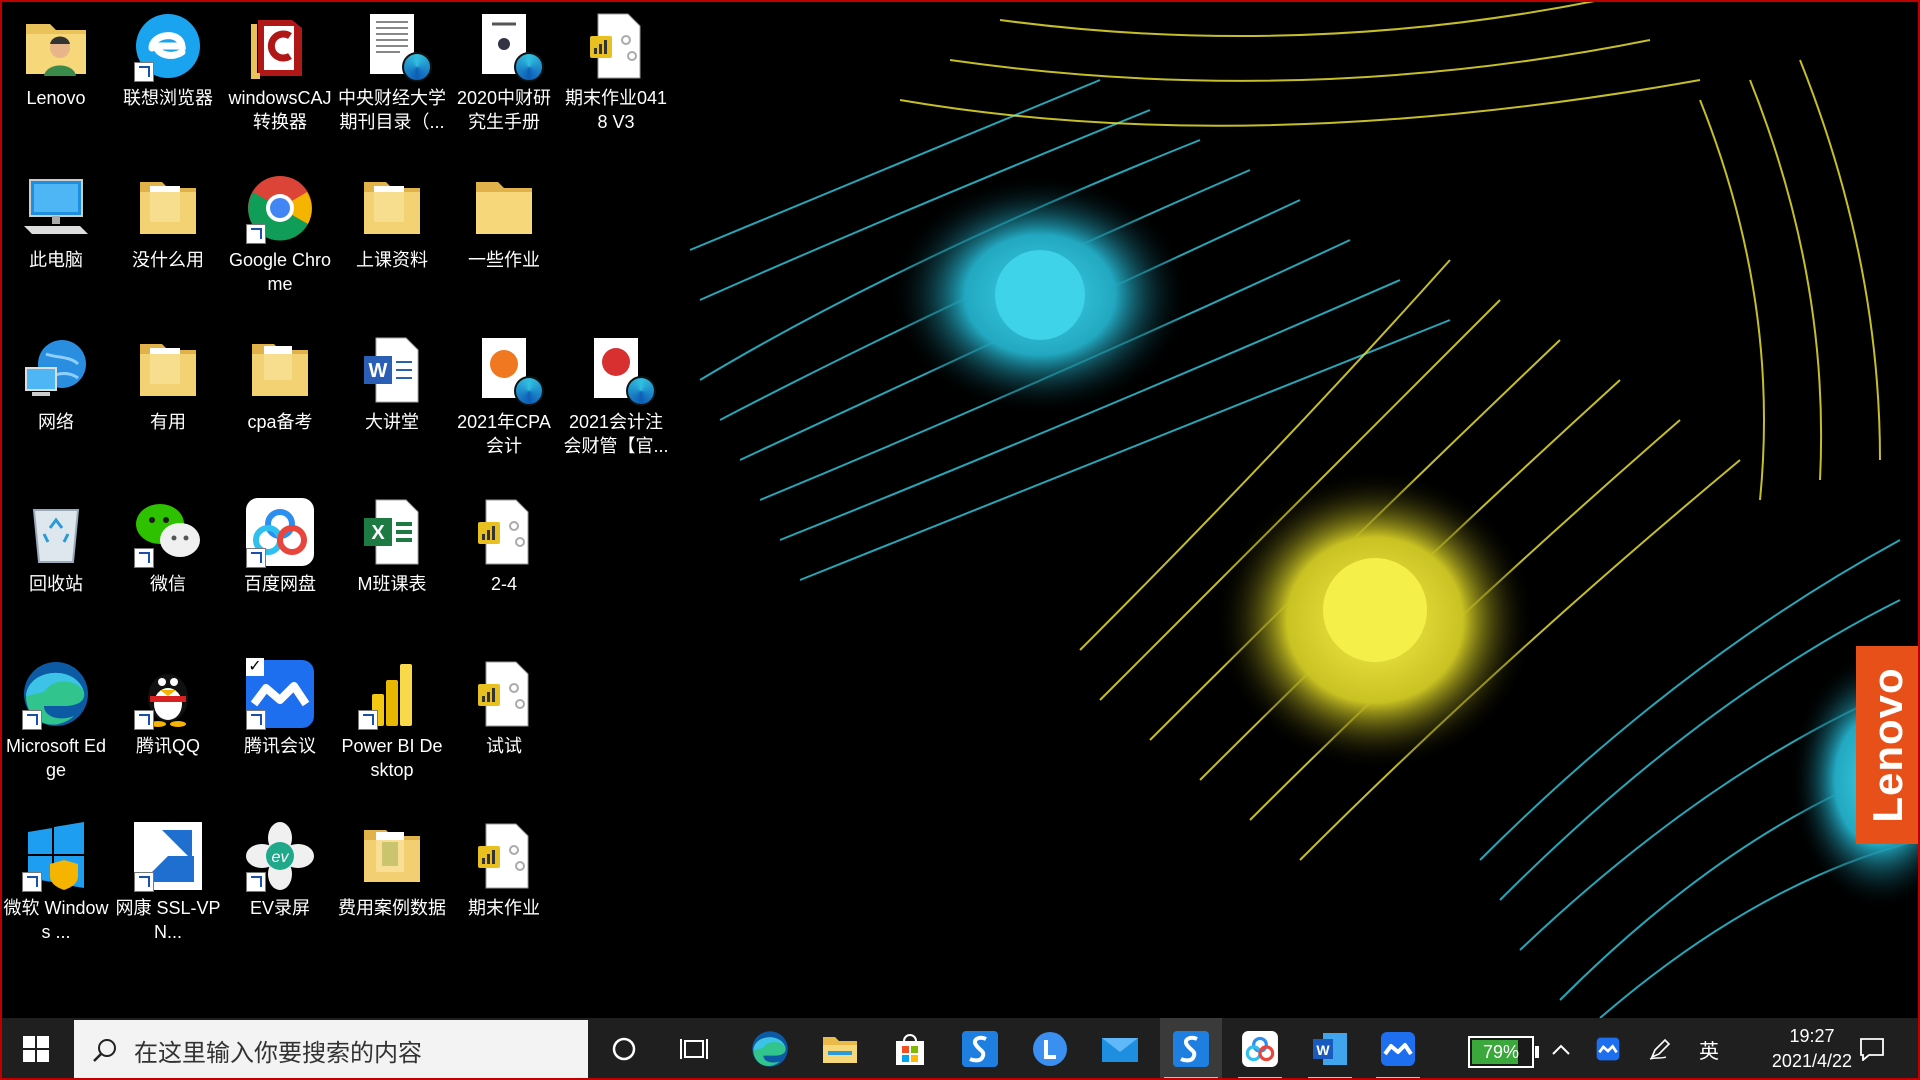 The height and width of the screenshot is (1080, 1920). Describe the element at coordinates (616, 110) in the screenshot. I see `desktop-icon-label: 期末作业0418 V3` at that location.